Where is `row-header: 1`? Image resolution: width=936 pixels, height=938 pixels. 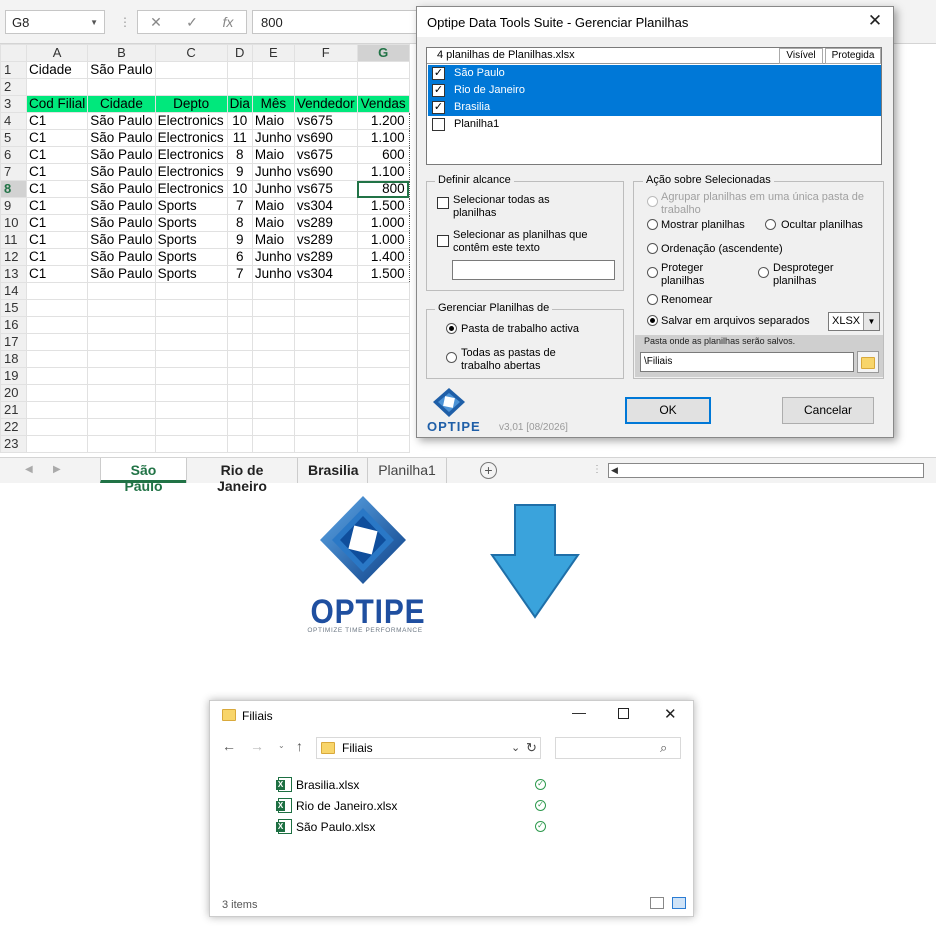 row-header: 1 is located at coordinates (13, 70).